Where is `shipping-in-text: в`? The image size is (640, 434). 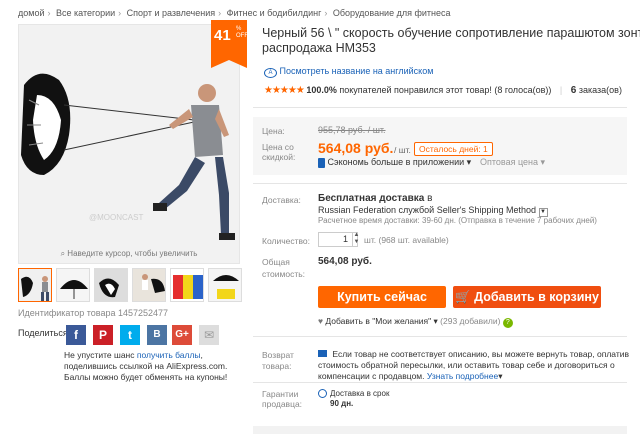 shipping-in-text: в is located at coordinates (430, 198).